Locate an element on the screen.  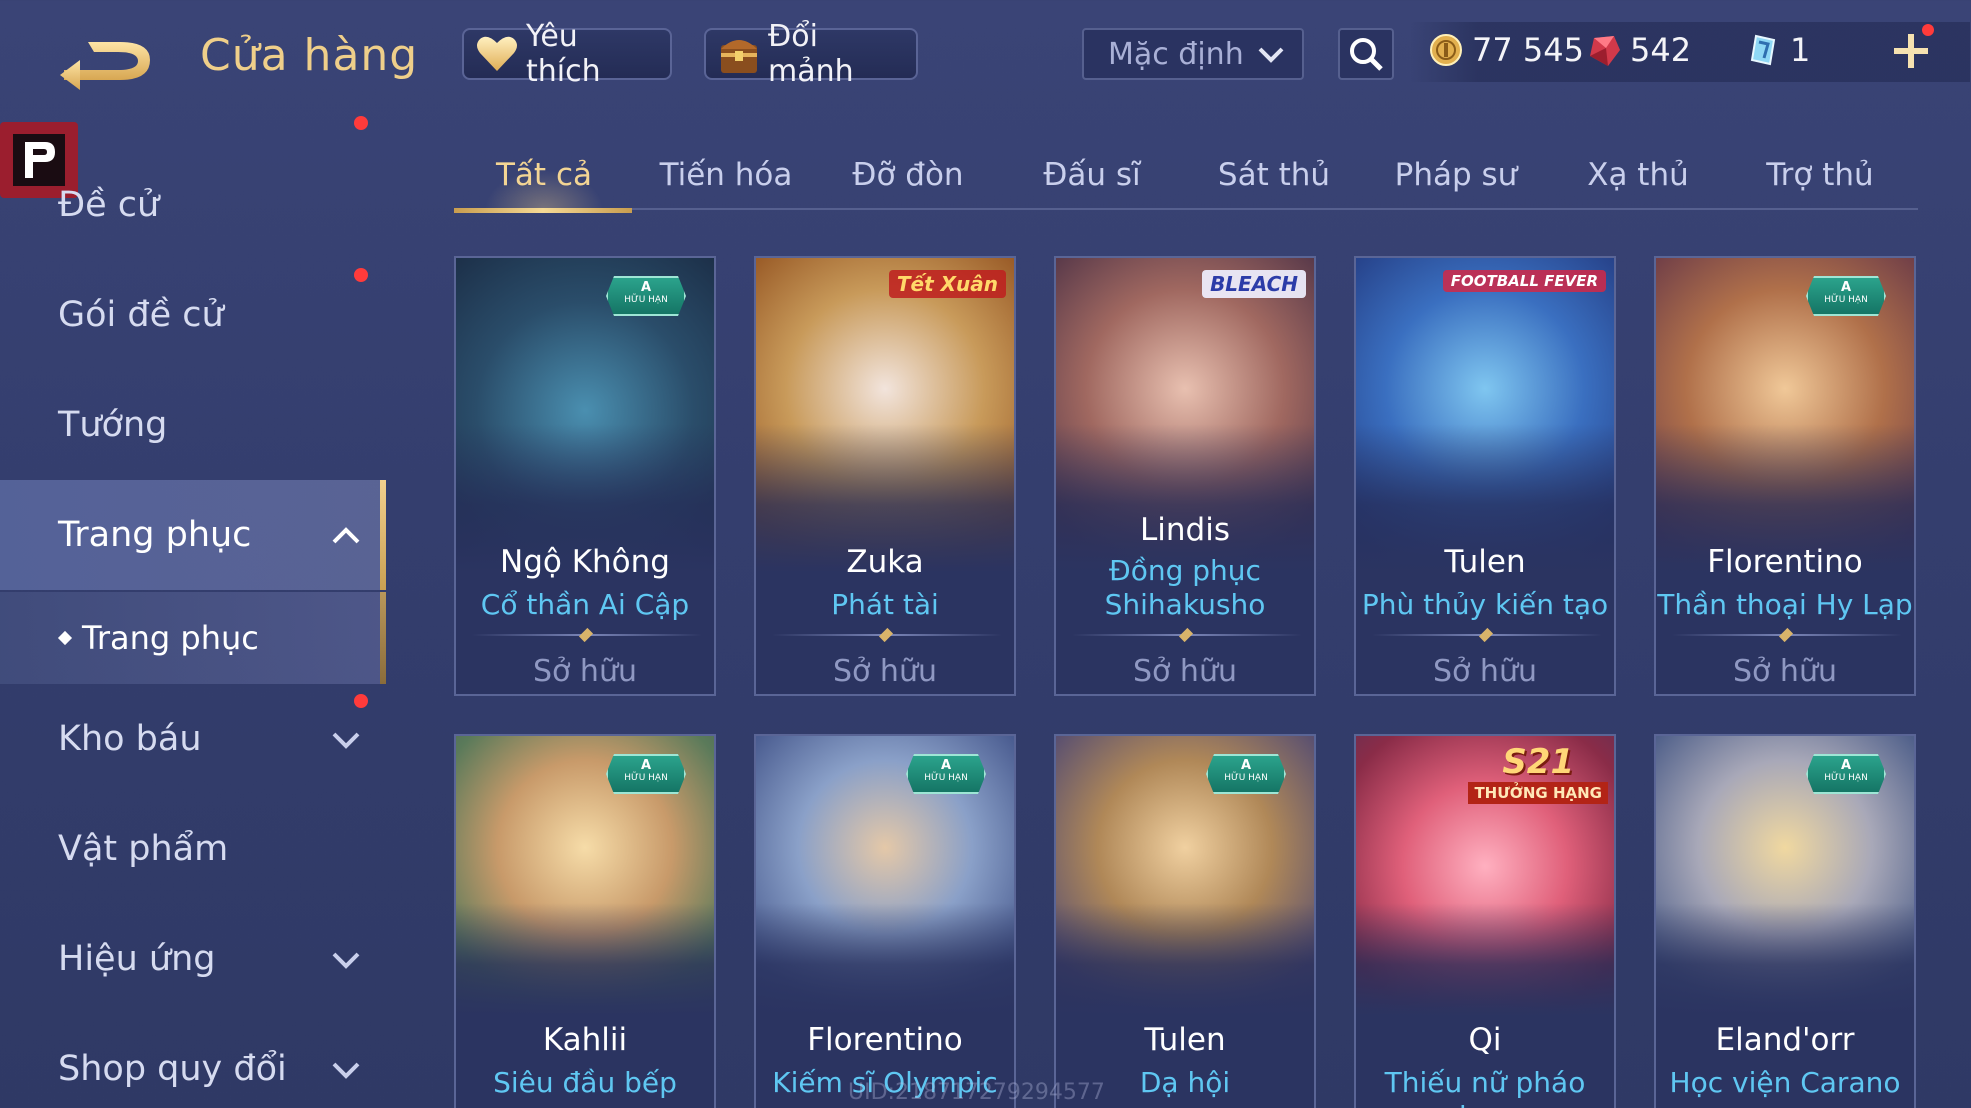
tab-assassin: Sát thủ is located at coordinates (1274, 175).